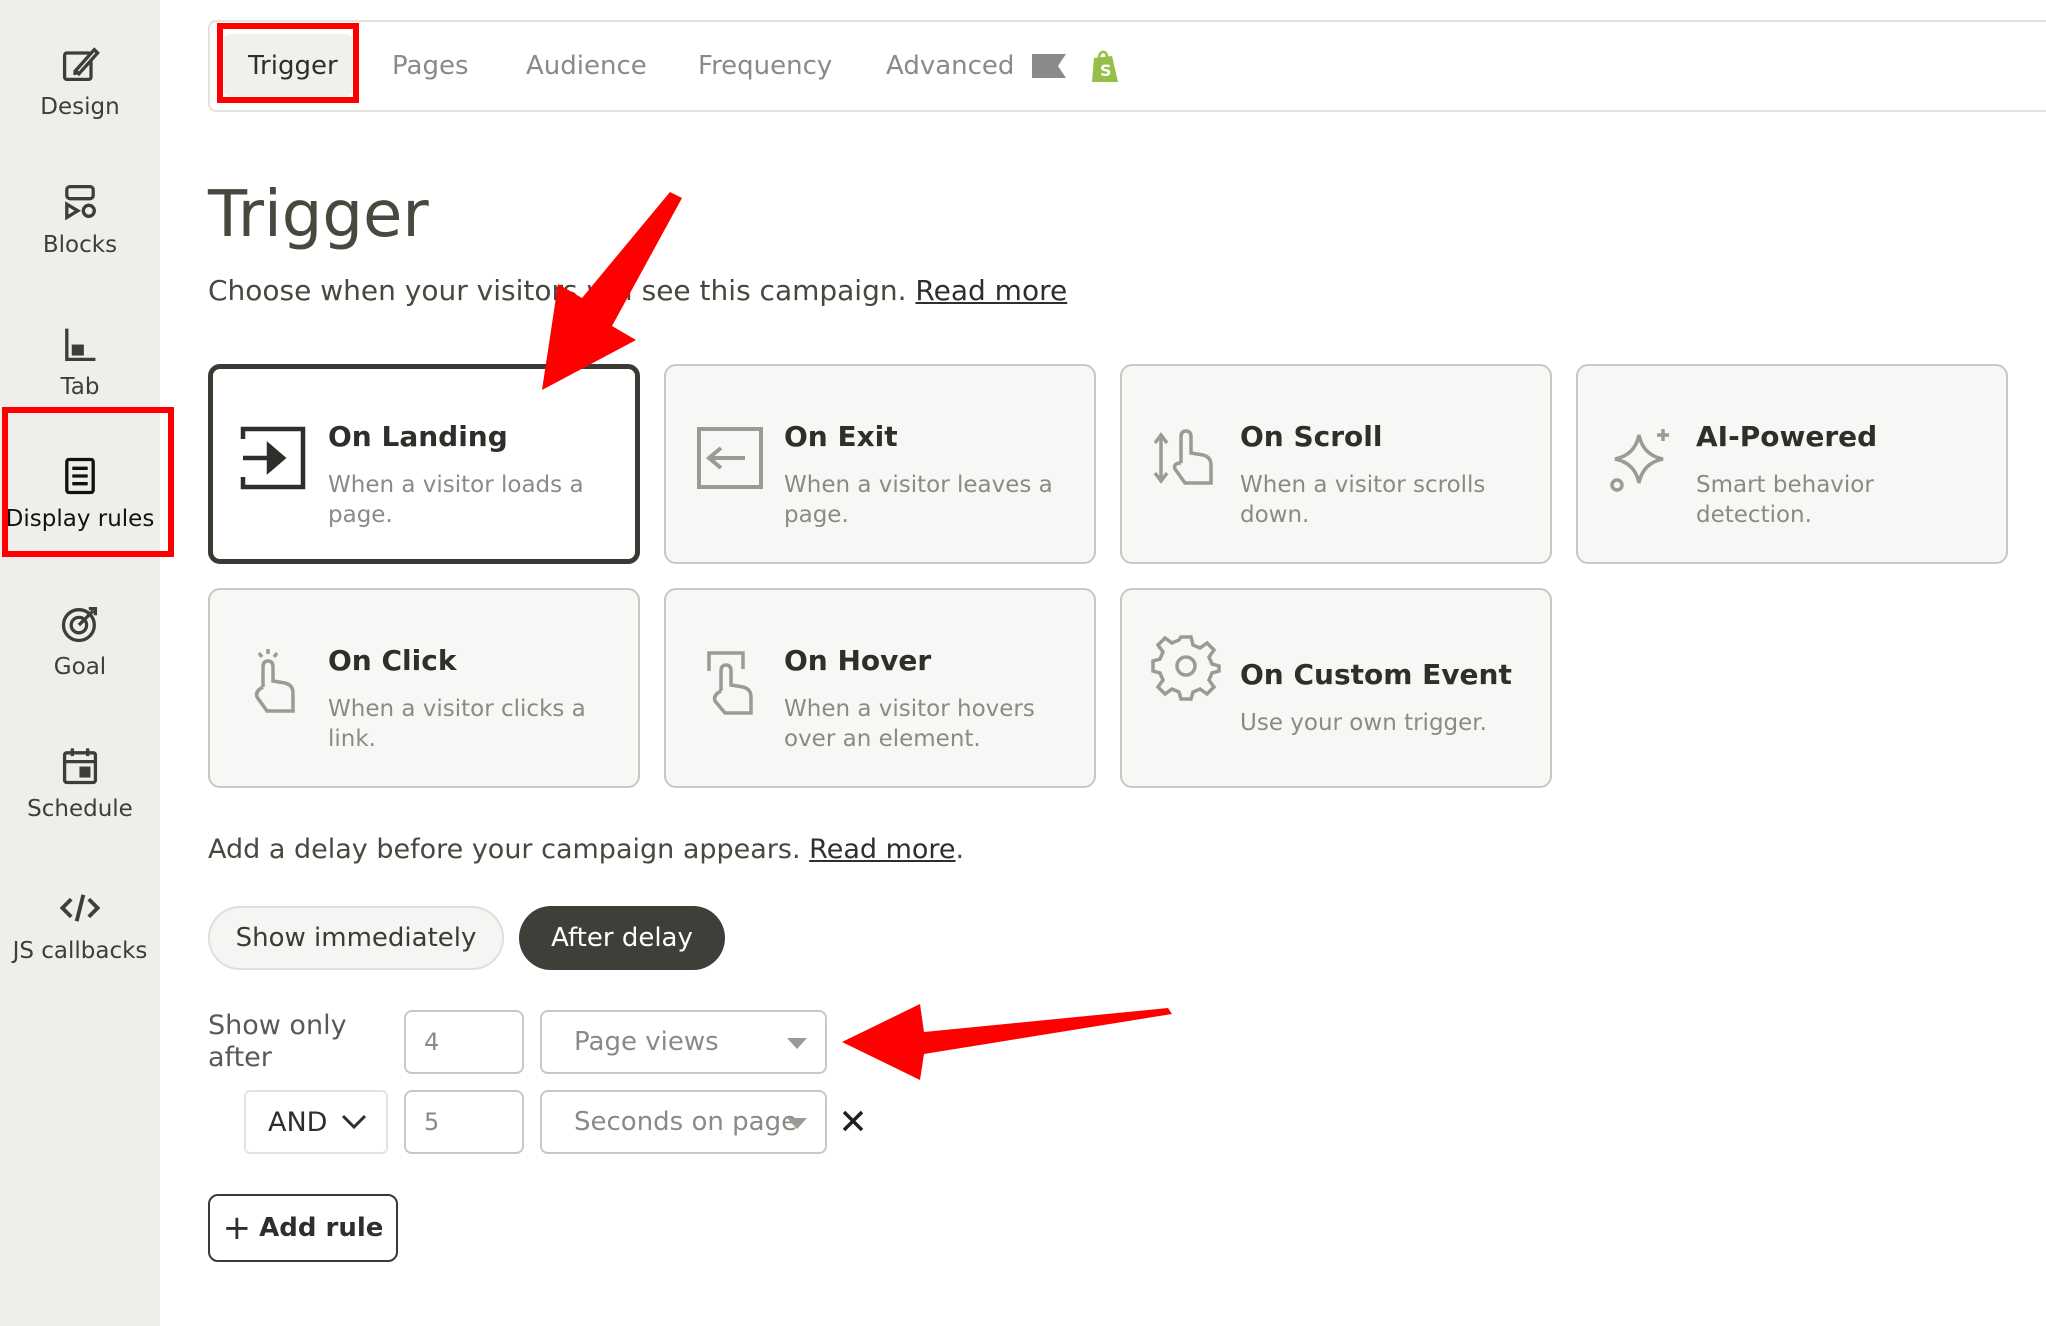 The width and height of the screenshot is (2046, 1326). I want to click on tab-icon, so click(80, 344).